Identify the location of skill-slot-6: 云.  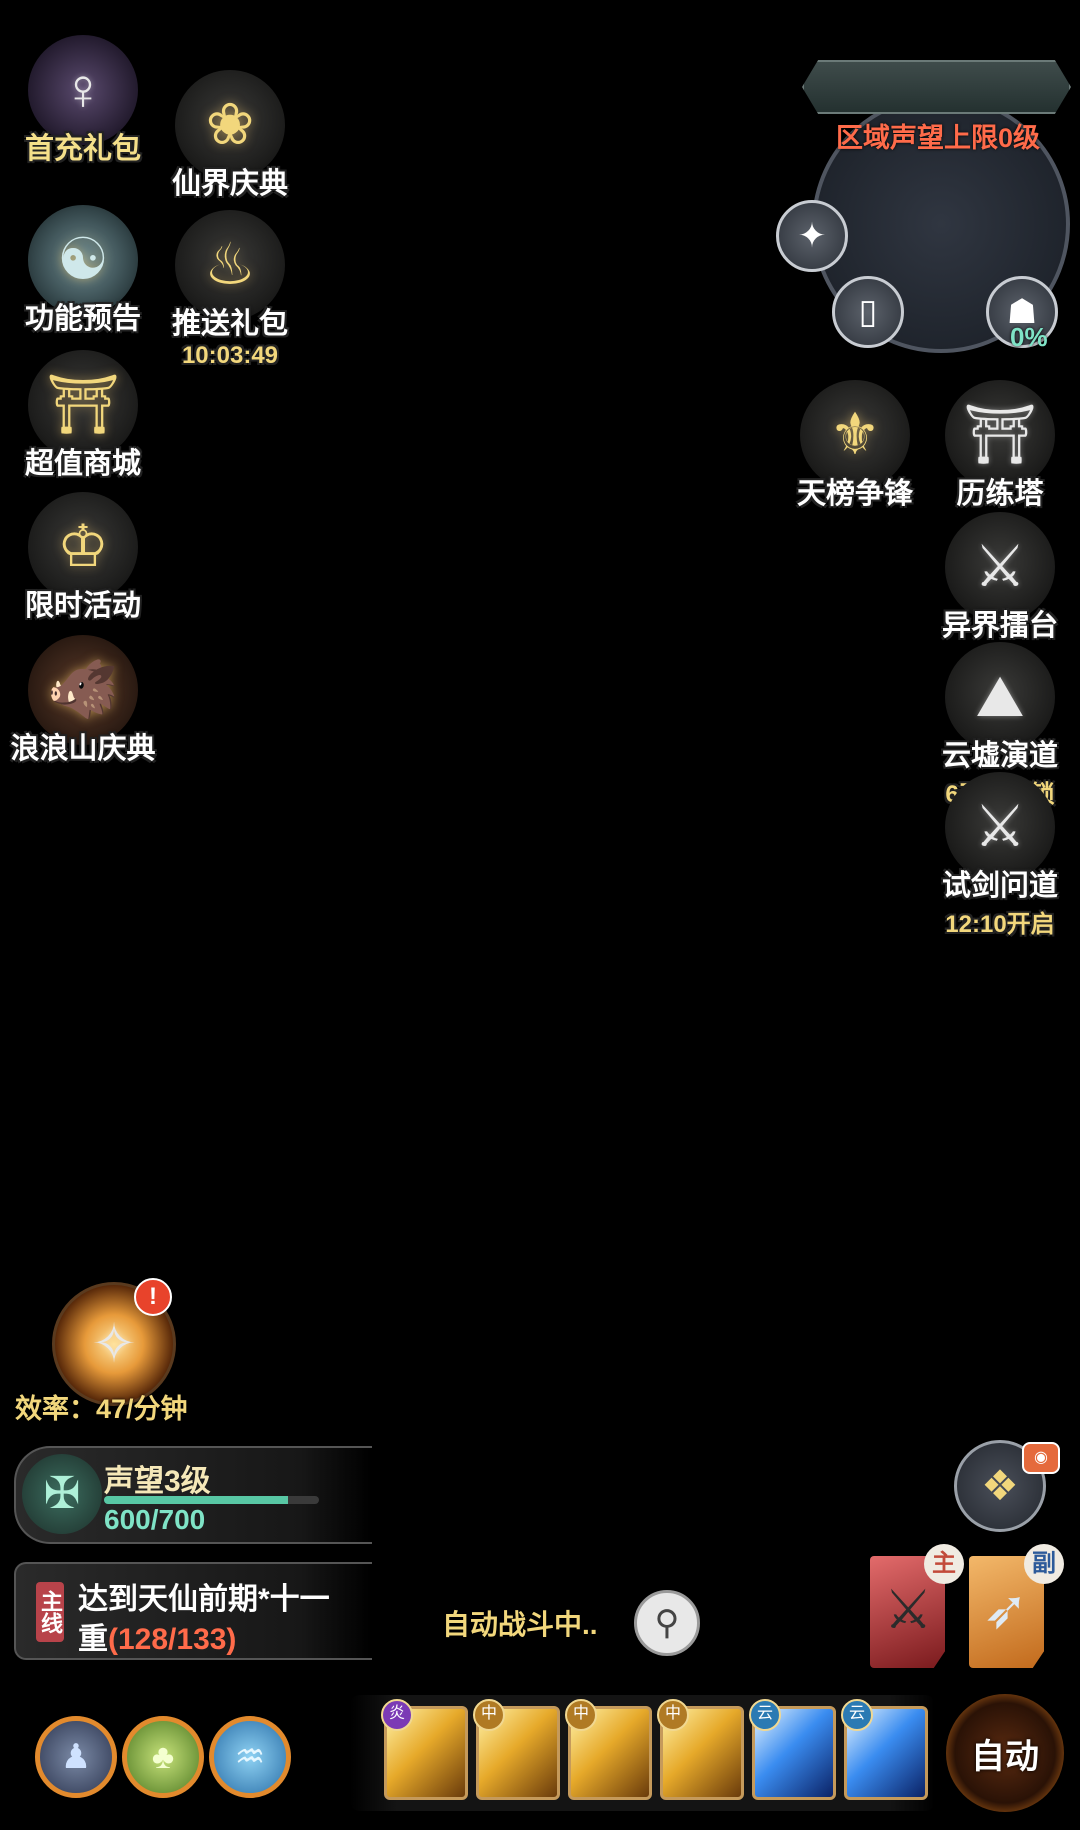
(884, 1749).